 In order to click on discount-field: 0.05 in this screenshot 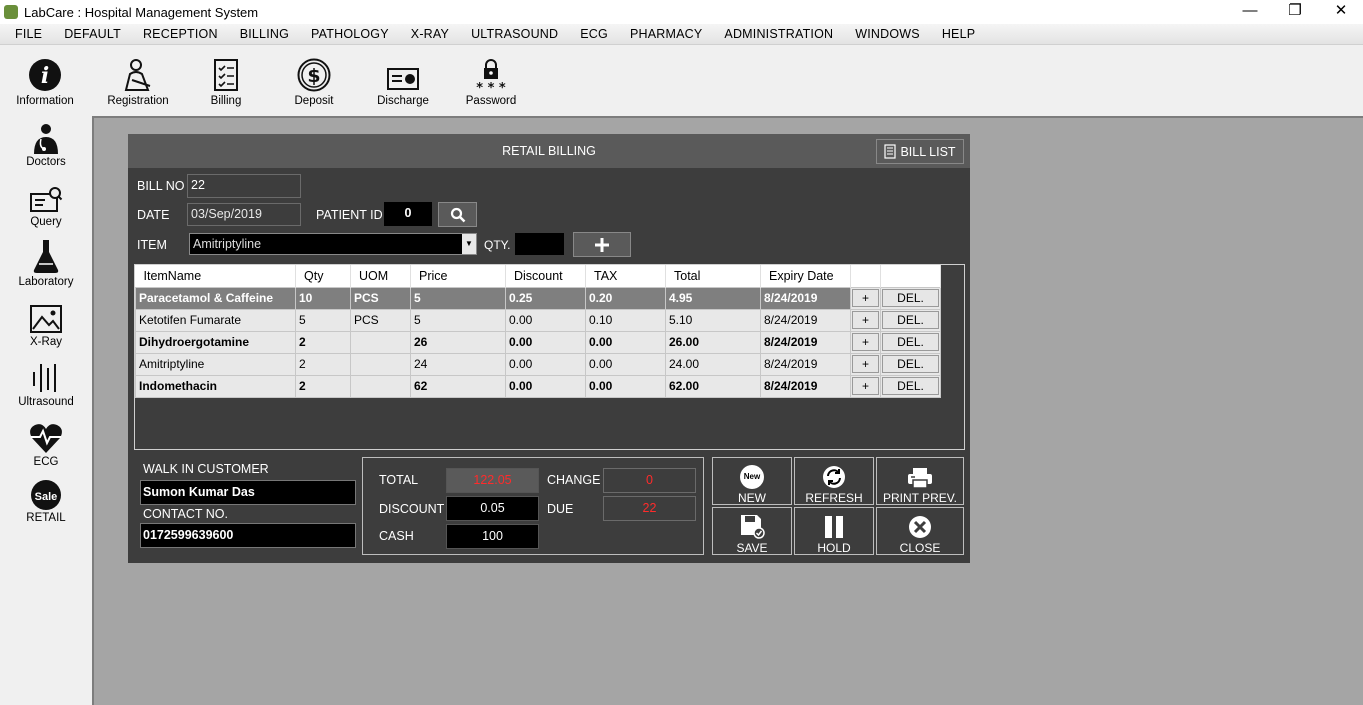, I will do `click(492, 508)`.